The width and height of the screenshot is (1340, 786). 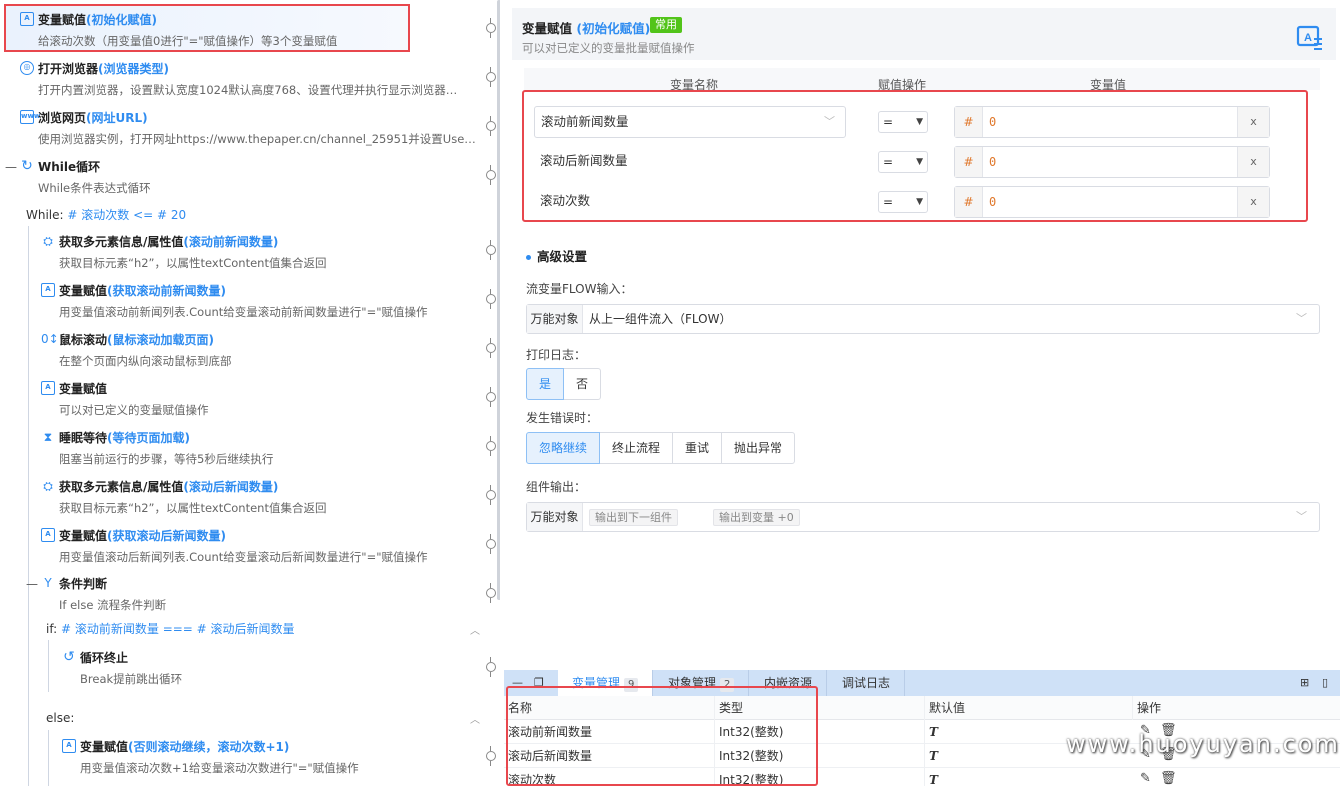 What do you see at coordinates (97, 20) in the screenshot?
I see `step-title: 变量赋值(初始化赋值)` at bounding box center [97, 20].